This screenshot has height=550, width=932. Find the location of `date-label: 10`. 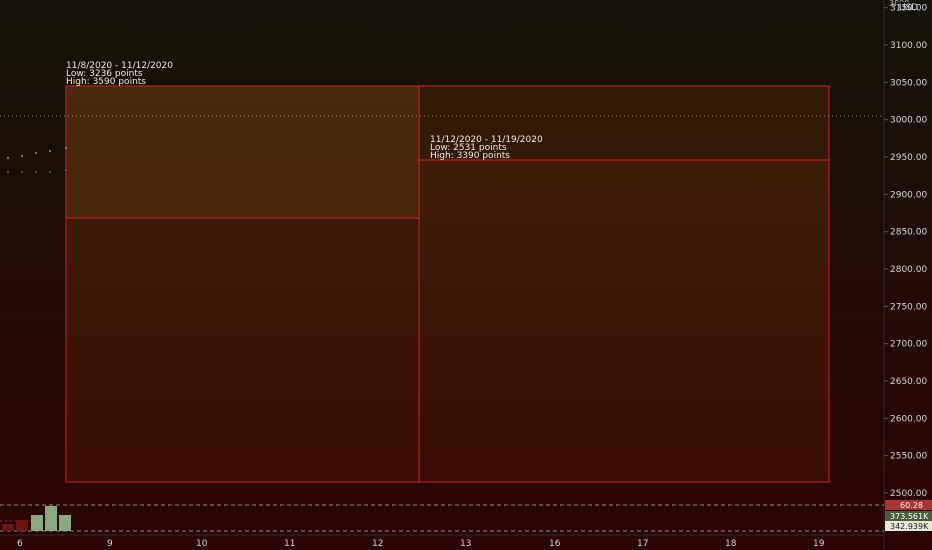

date-label: 10 is located at coordinates (202, 544).